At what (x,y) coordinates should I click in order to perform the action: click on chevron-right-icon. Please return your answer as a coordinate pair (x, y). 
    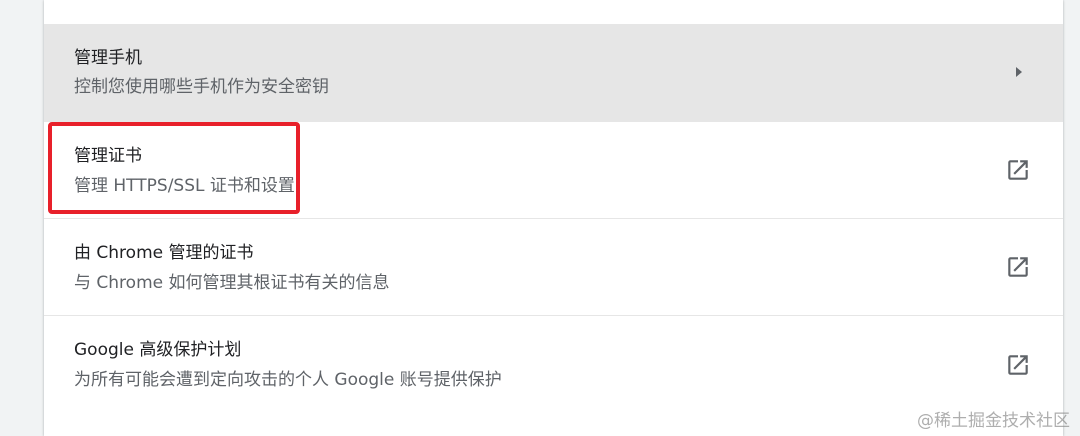
    Looking at the image, I should click on (1019, 72).